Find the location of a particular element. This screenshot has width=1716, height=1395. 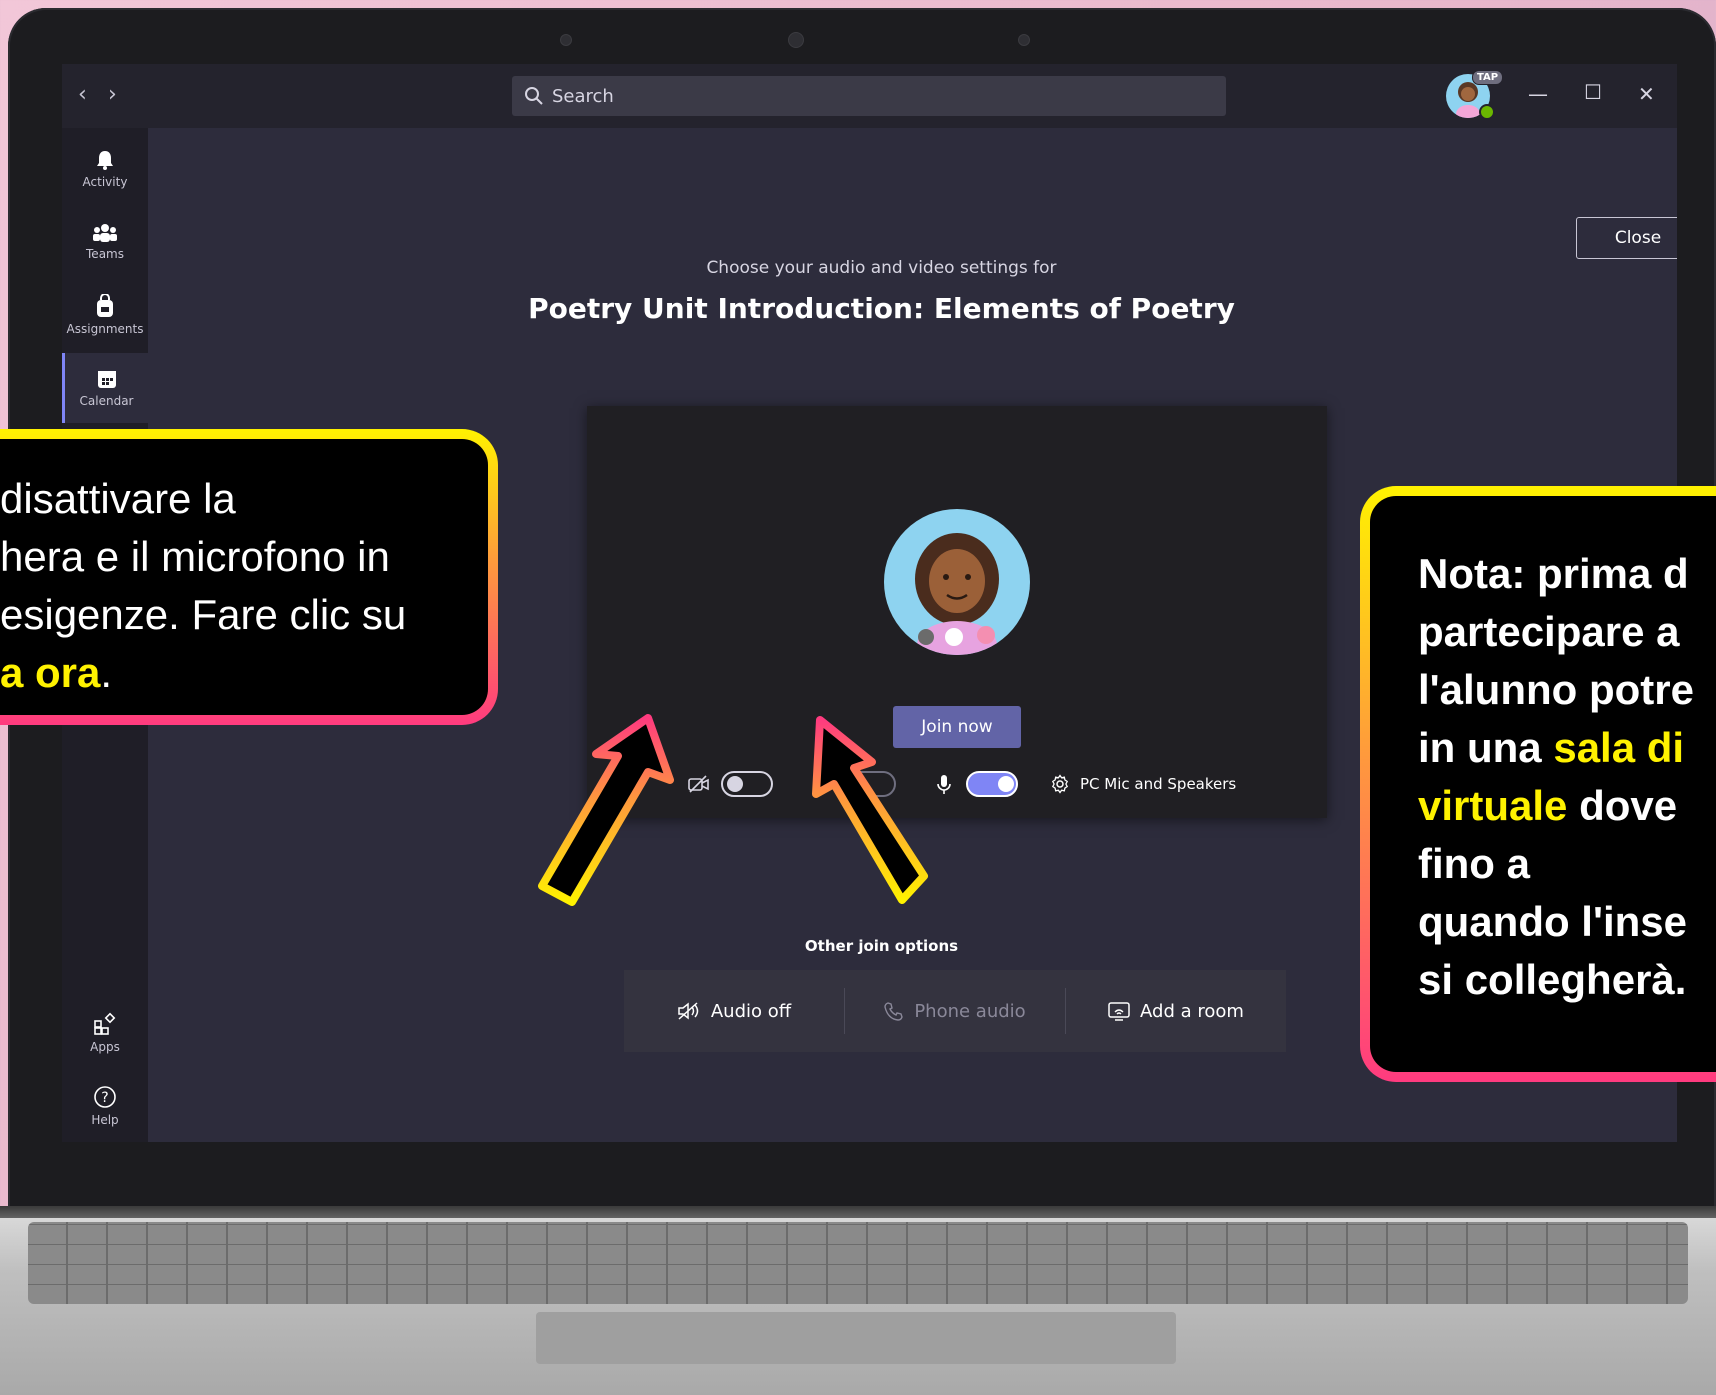

rail-label: Teams is located at coordinates (105, 254).